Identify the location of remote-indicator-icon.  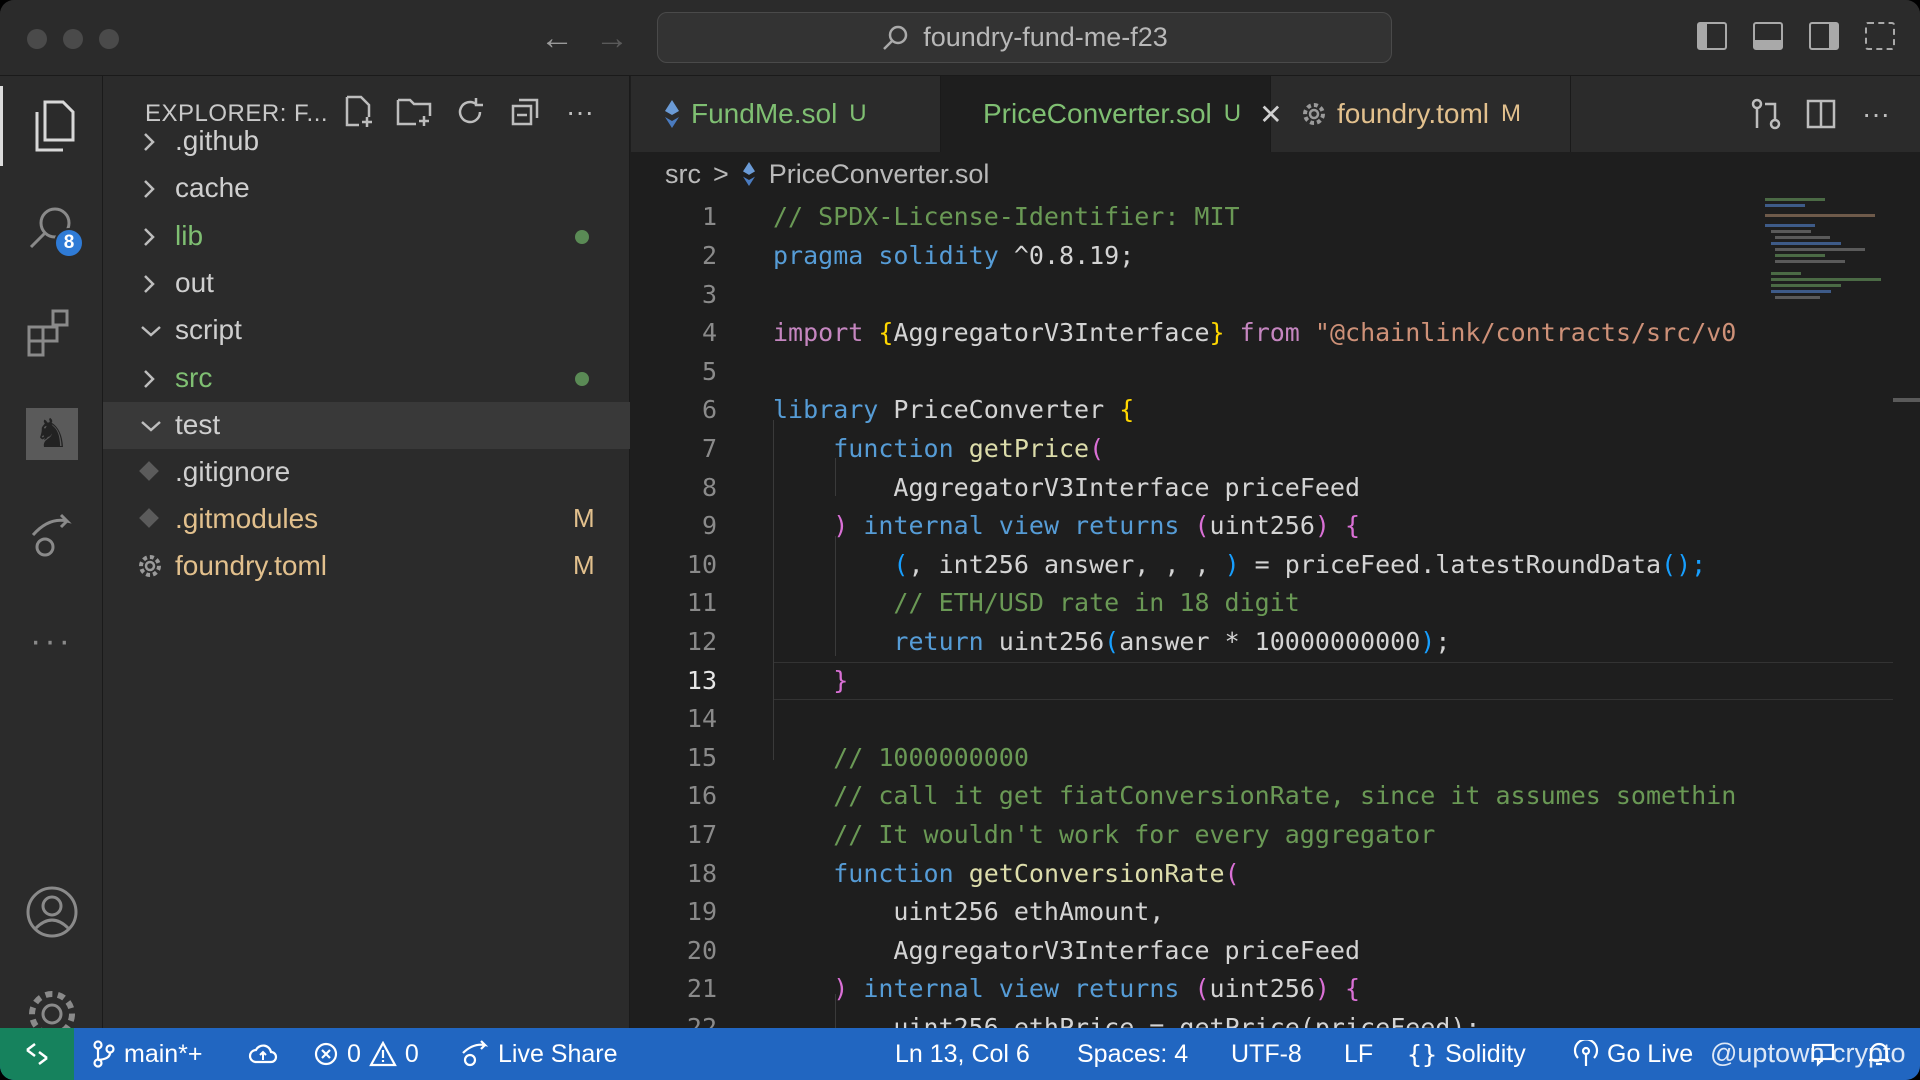
(37, 1054).